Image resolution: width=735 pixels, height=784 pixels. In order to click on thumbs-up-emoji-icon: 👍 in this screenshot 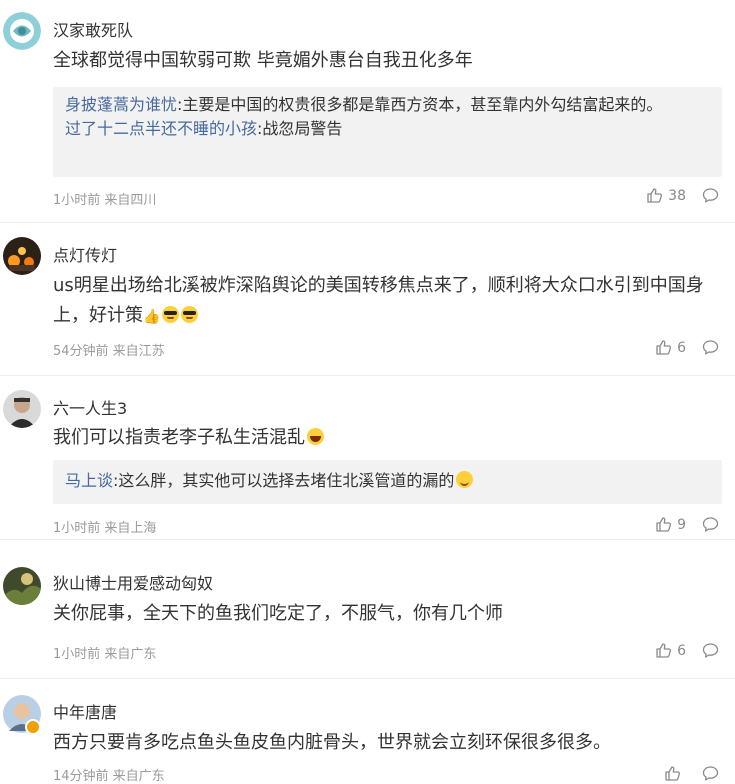, I will do `click(152, 317)`.